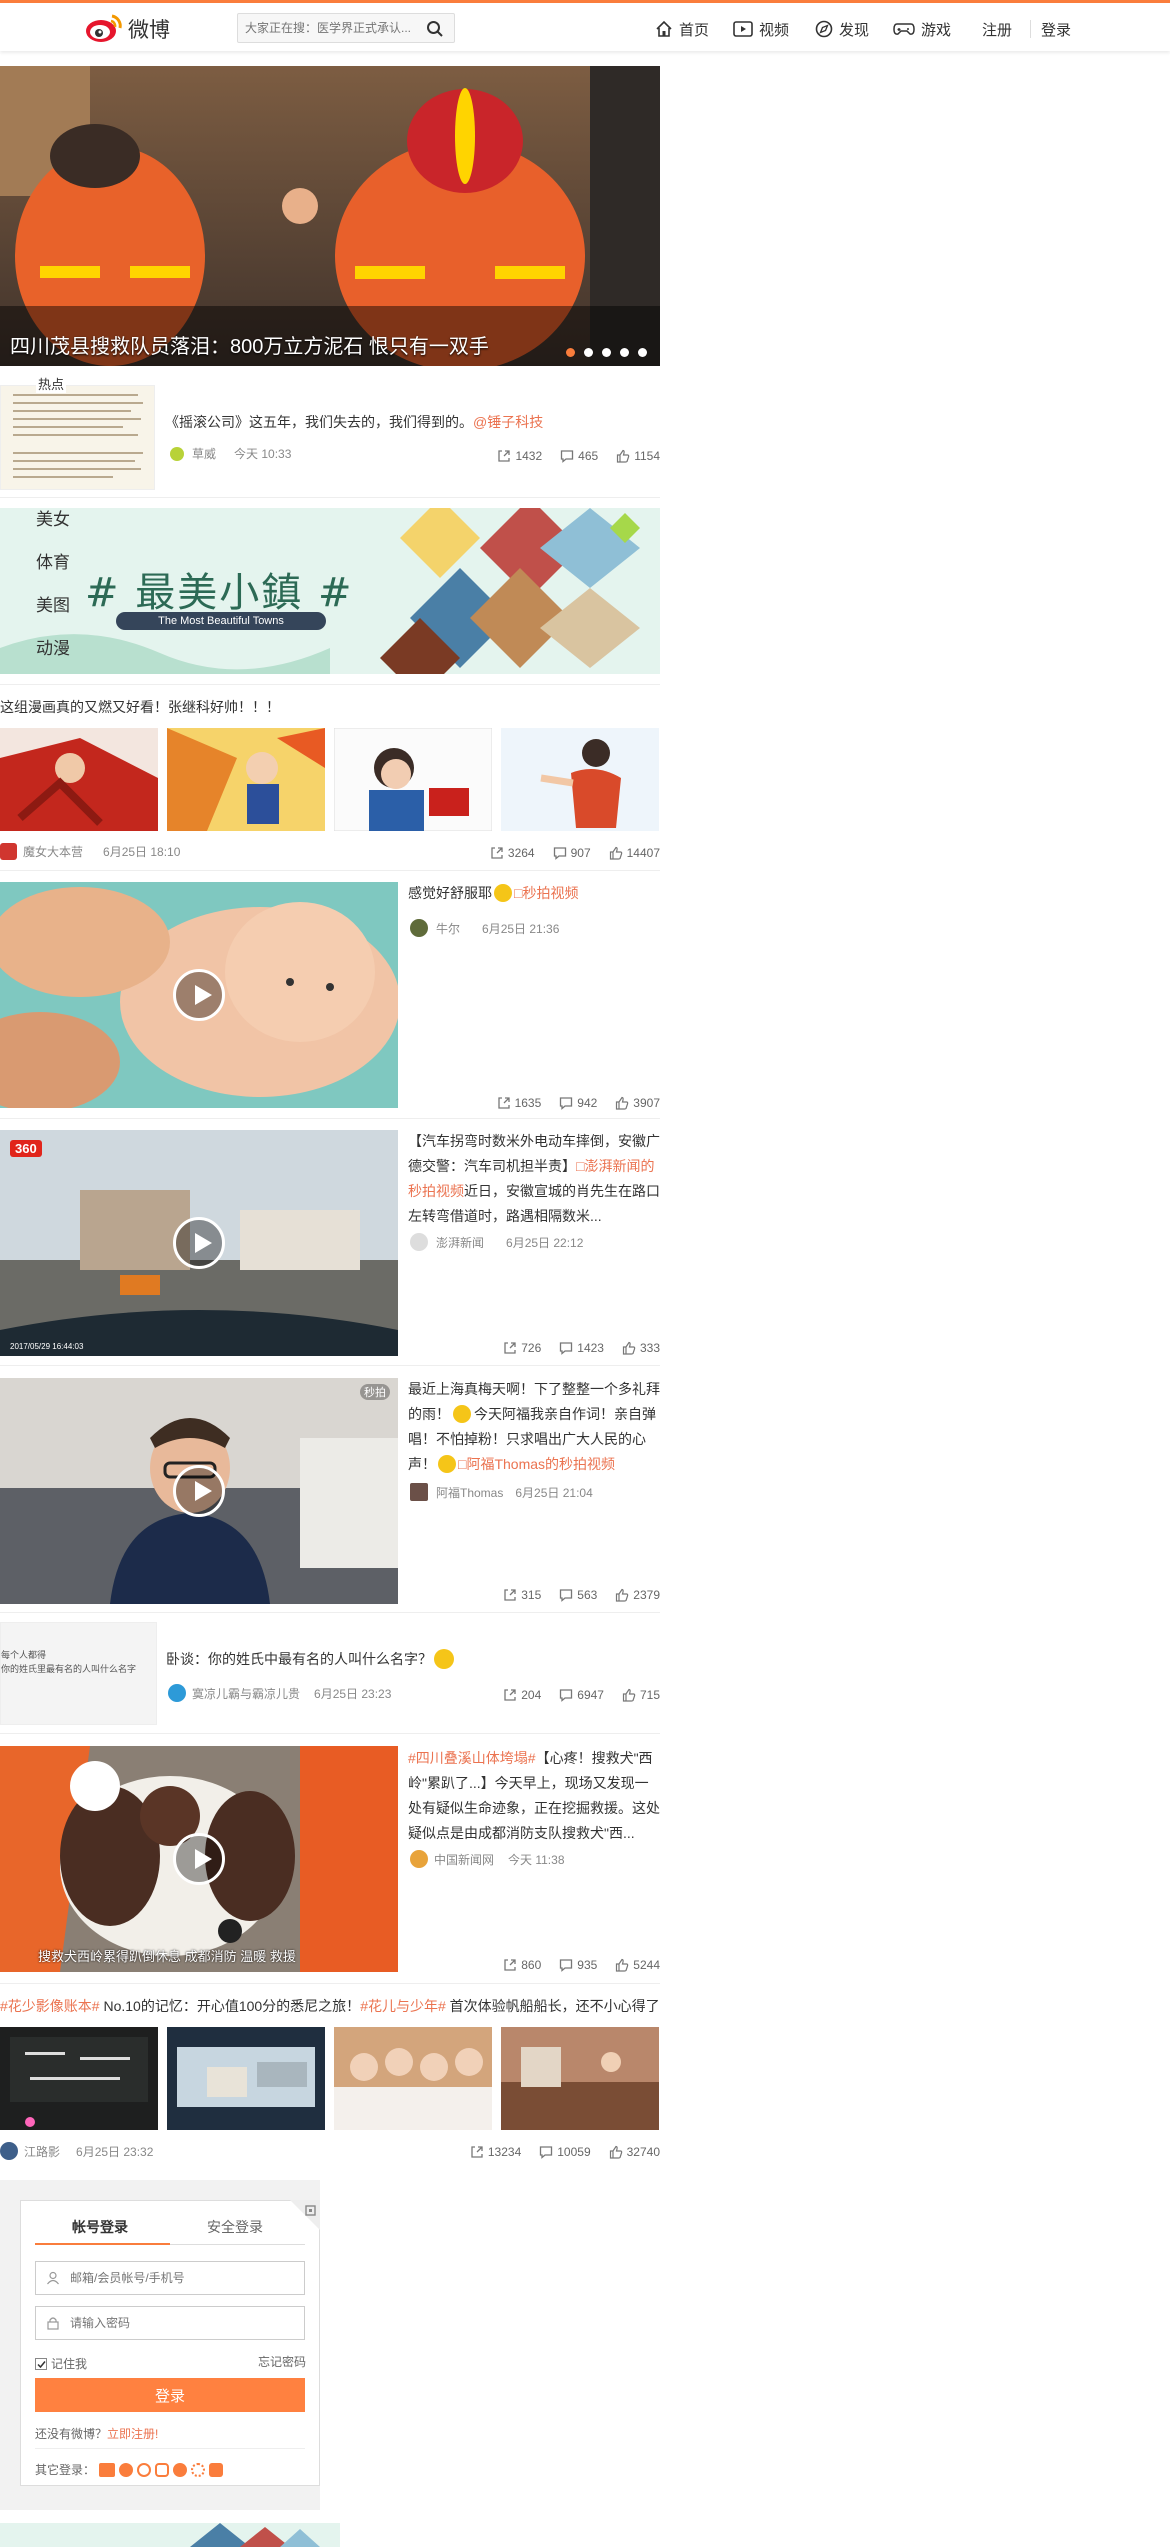 The height and width of the screenshot is (2547, 1170). What do you see at coordinates (129, 29) in the screenshot?
I see `weibo-logo: 微博` at bounding box center [129, 29].